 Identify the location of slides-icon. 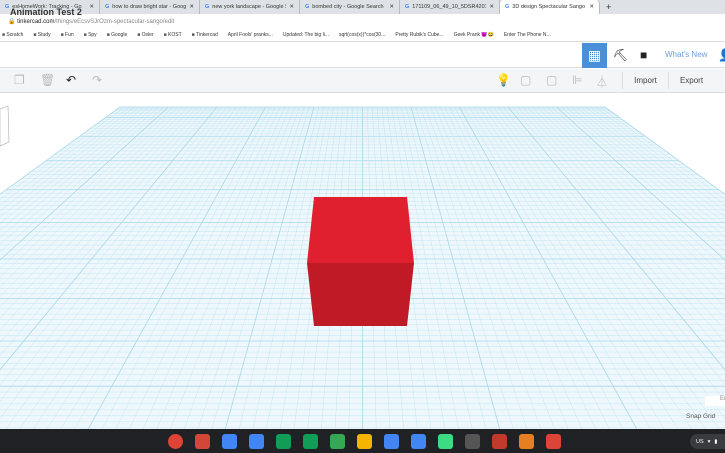
(310, 441).